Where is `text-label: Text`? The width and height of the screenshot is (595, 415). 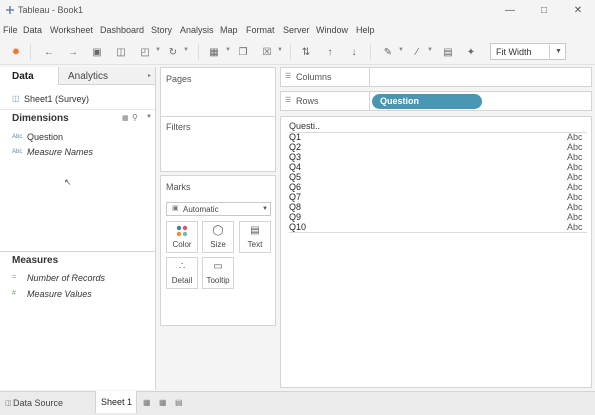
text-label: Text is located at coordinates (255, 244).